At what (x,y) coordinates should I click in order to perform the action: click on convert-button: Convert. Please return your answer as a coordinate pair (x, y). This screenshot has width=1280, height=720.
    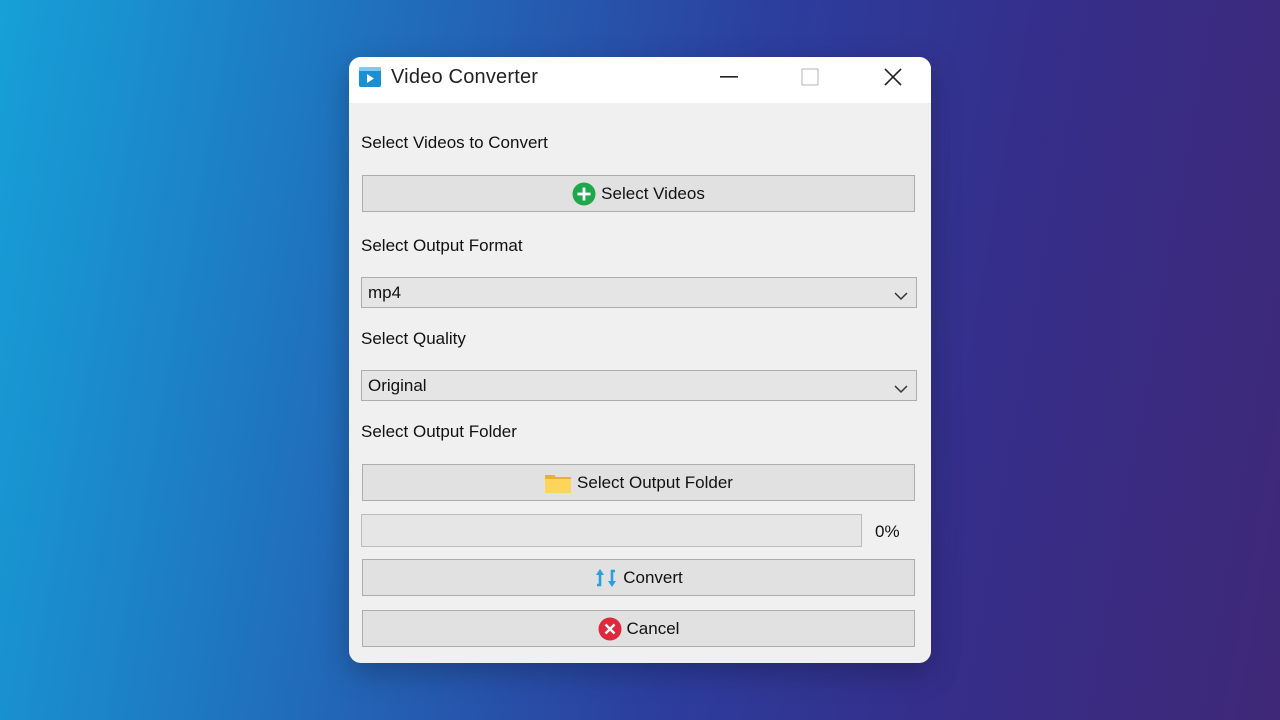
    Looking at the image, I should click on (638, 577).